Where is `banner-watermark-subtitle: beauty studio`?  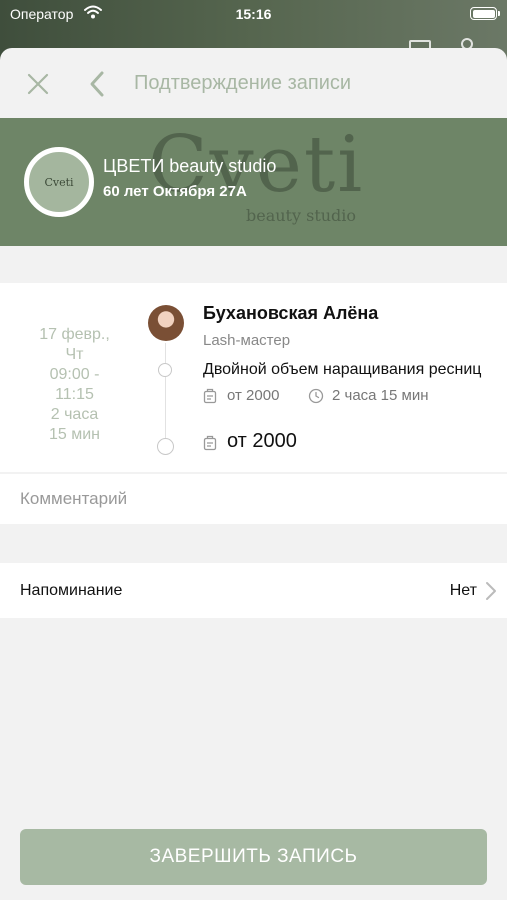
banner-watermark-subtitle: beauty studio is located at coordinates (301, 215).